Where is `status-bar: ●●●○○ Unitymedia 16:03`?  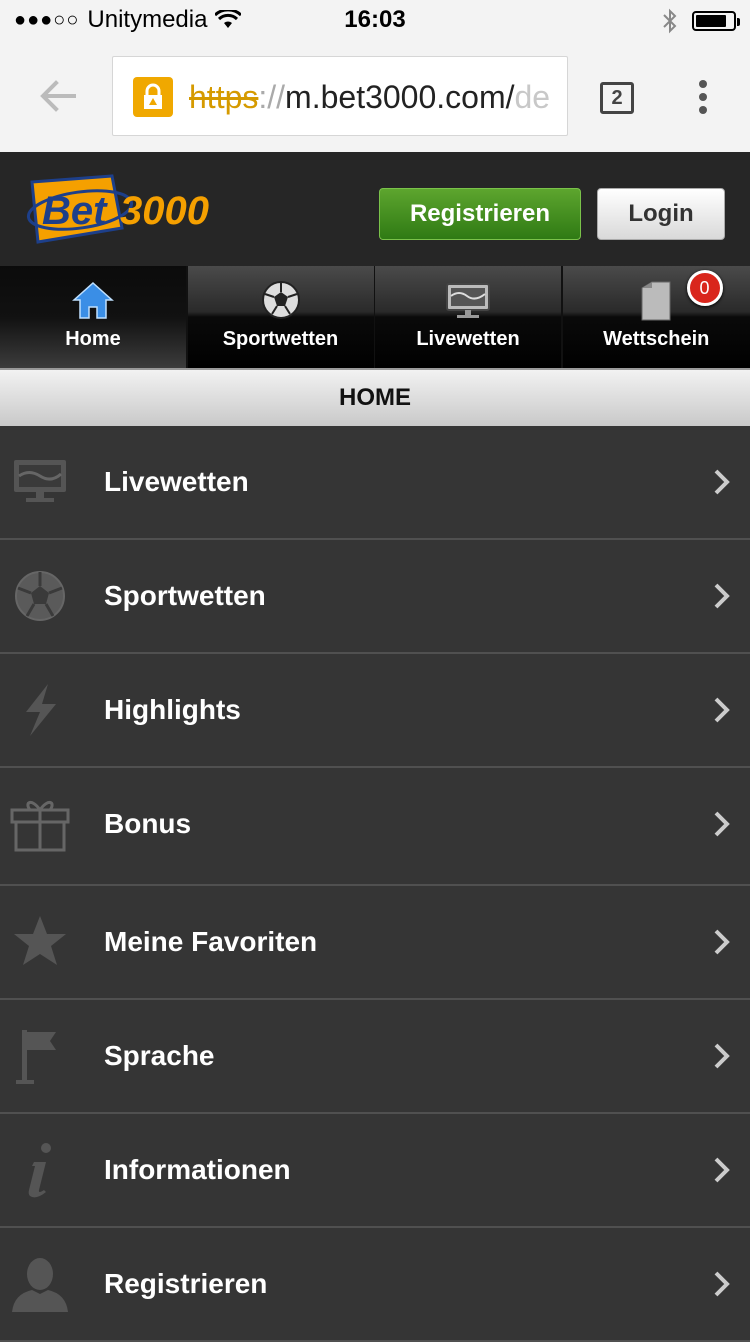
status-bar: ●●●○○ Unitymedia 16:03 is located at coordinates (375, 20).